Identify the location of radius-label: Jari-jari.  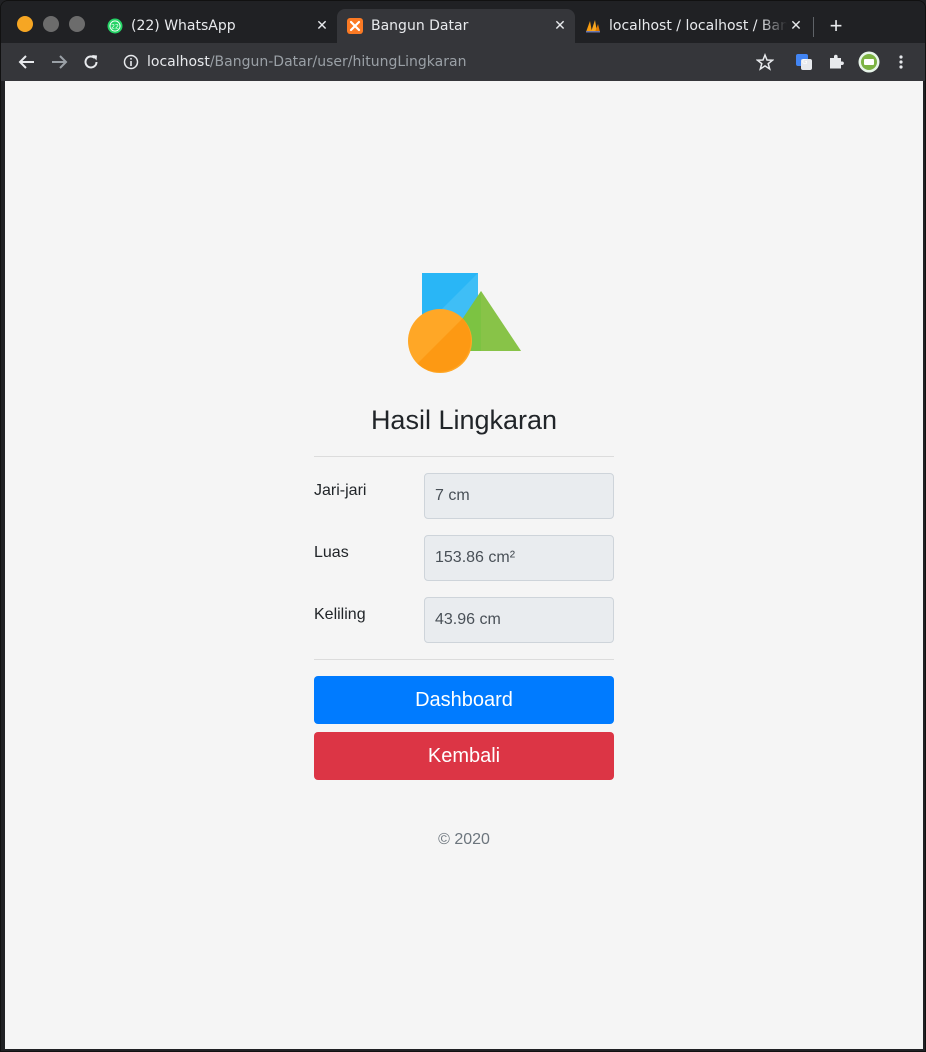
(340, 490).